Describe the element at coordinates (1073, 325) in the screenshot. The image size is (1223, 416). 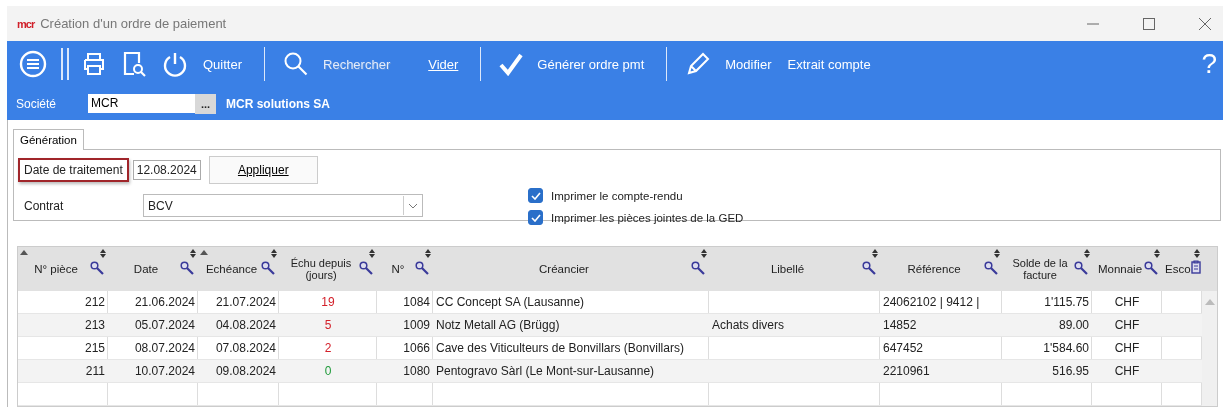
I see `table-cell-text: 89.00` at that location.